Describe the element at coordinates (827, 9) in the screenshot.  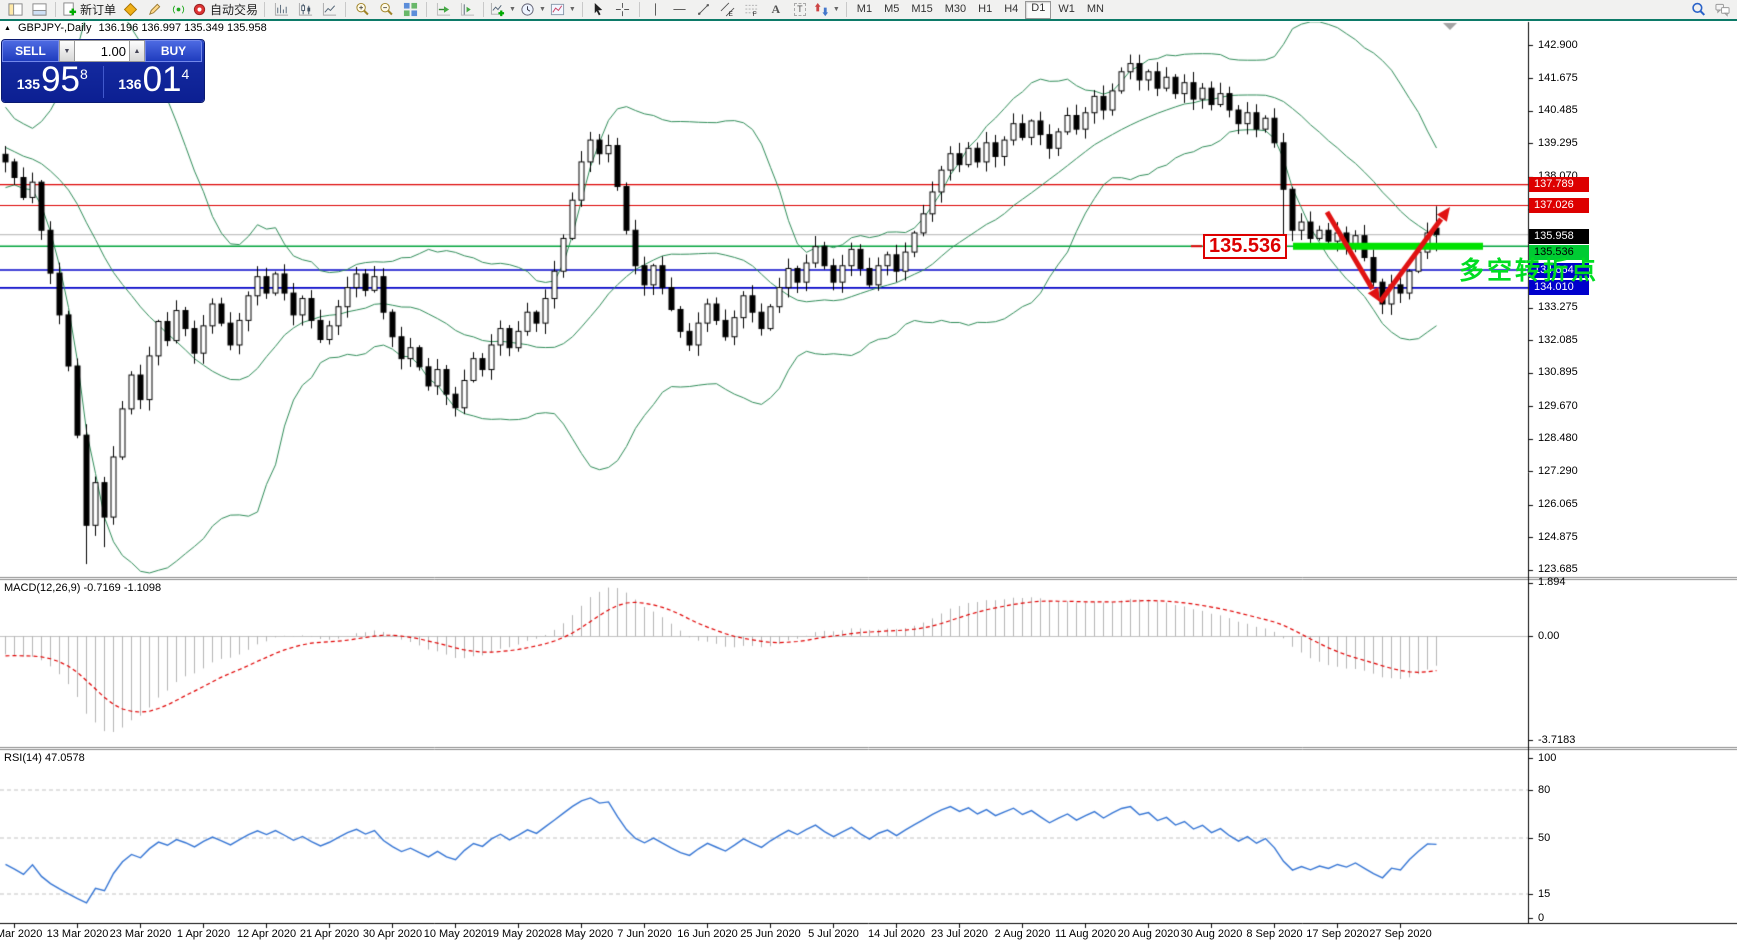
I see `arrows-icon: ▼` at that location.